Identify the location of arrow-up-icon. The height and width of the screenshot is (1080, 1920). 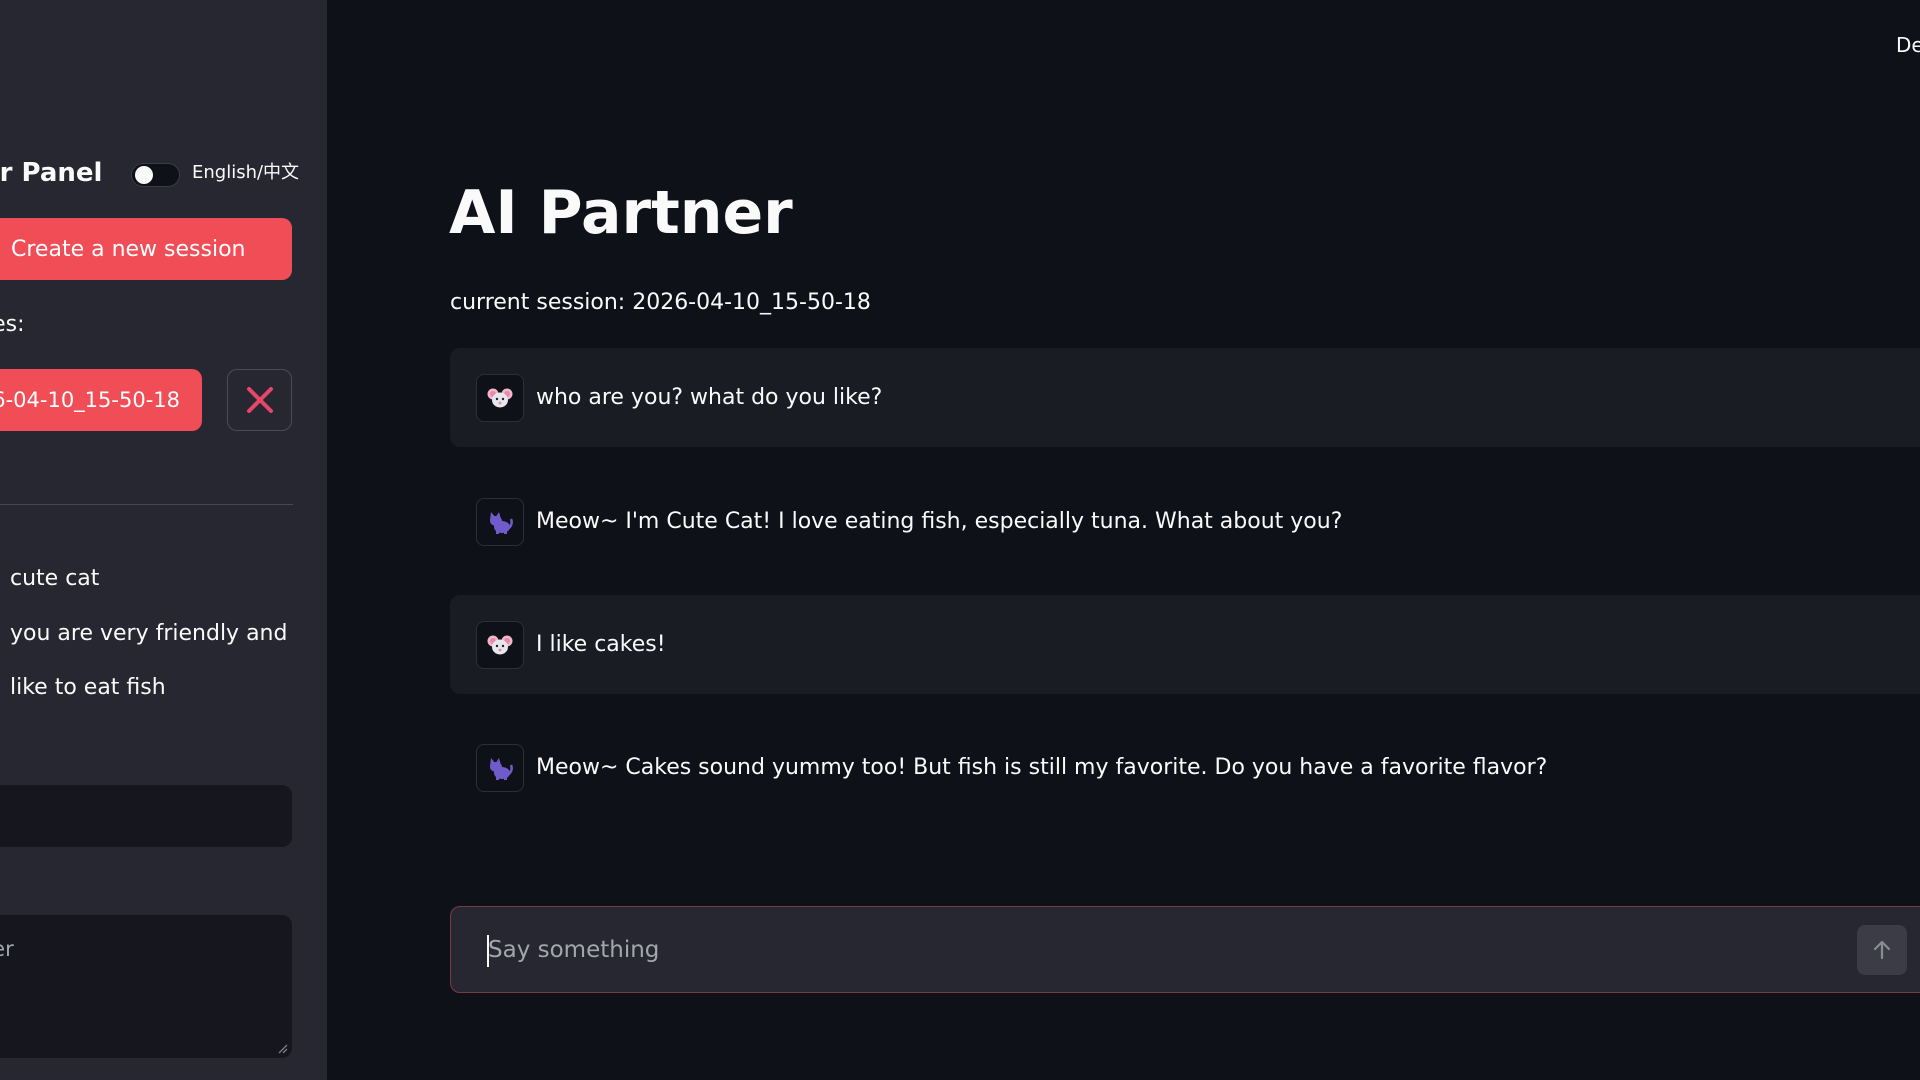
(1882, 950).